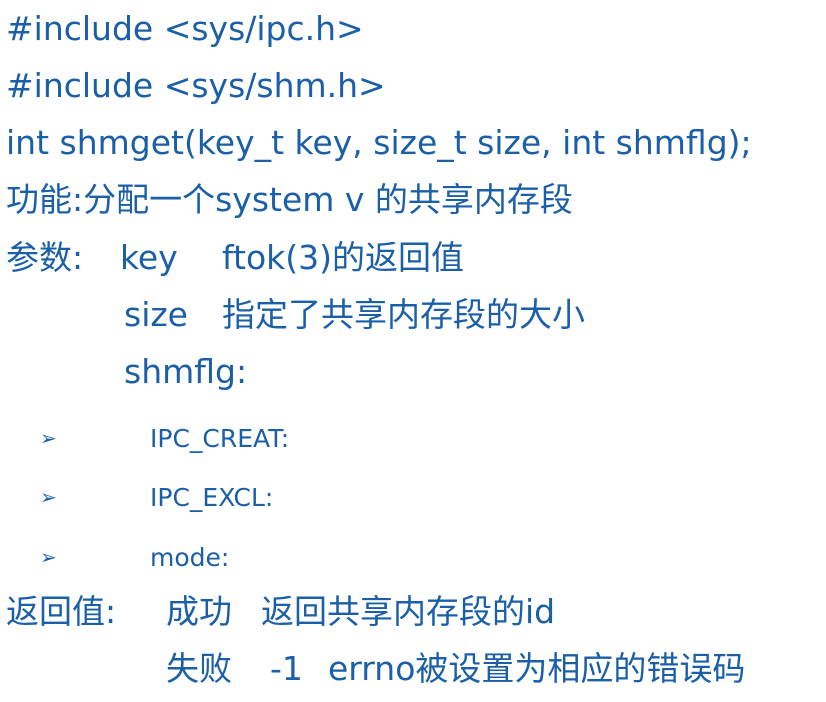 The width and height of the screenshot is (826, 702). Describe the element at coordinates (190, 557) in the screenshot. I see `flag-item: mode:` at that location.